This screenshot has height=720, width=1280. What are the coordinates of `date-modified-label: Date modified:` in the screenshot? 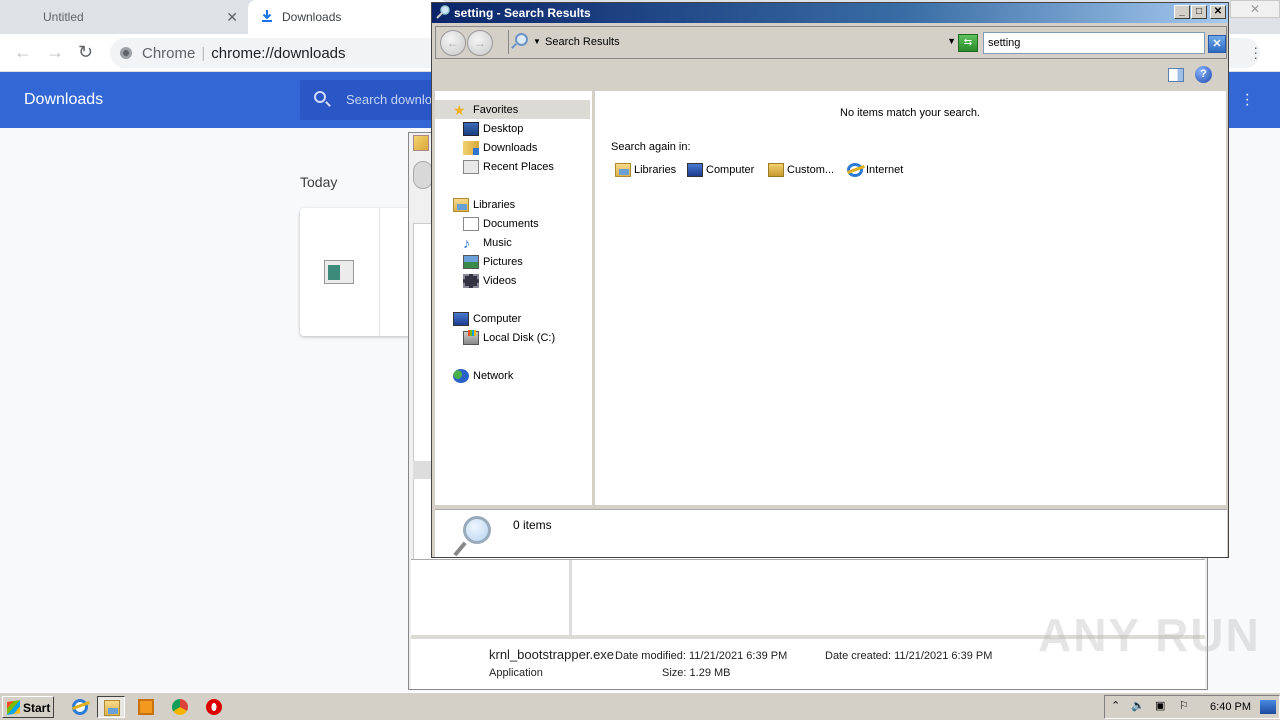 It's located at (650, 656).